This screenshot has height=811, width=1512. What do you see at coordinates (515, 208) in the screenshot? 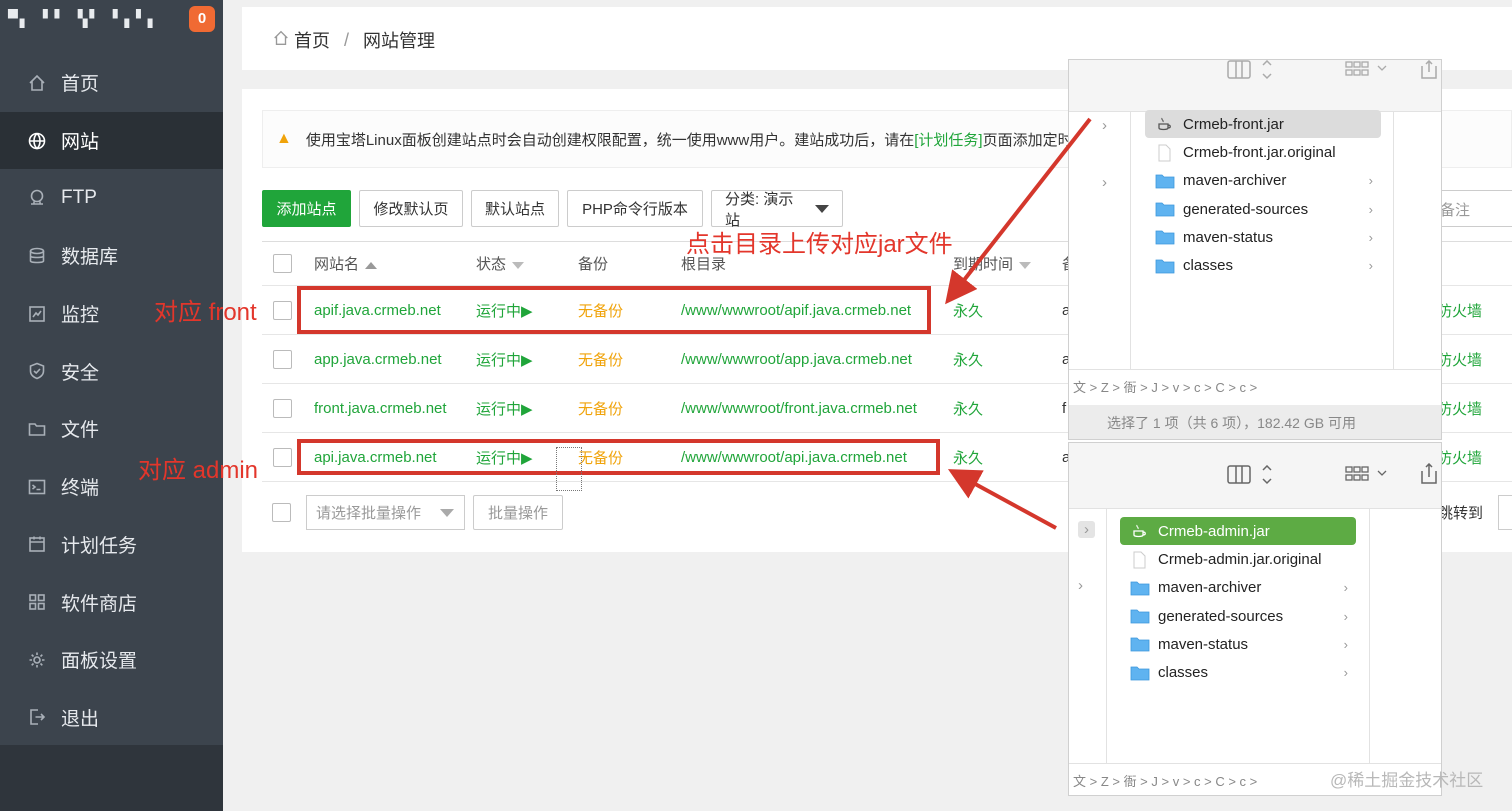
I see `default-site-button: 默认站点` at bounding box center [515, 208].